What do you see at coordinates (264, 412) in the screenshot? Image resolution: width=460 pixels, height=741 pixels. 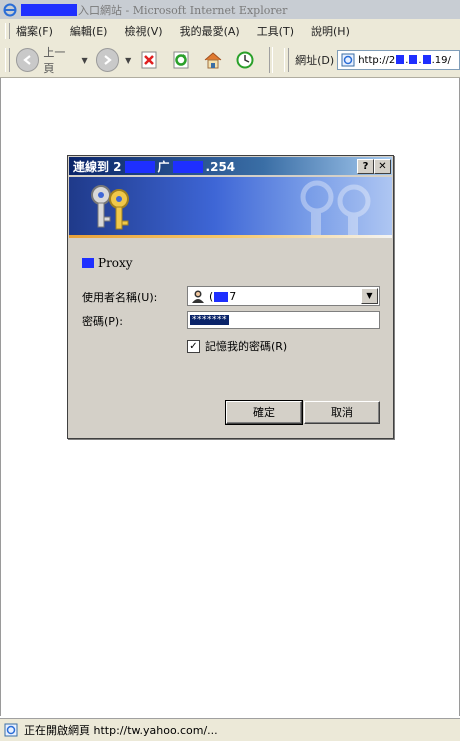 I see `ok-button: 確定` at bounding box center [264, 412].